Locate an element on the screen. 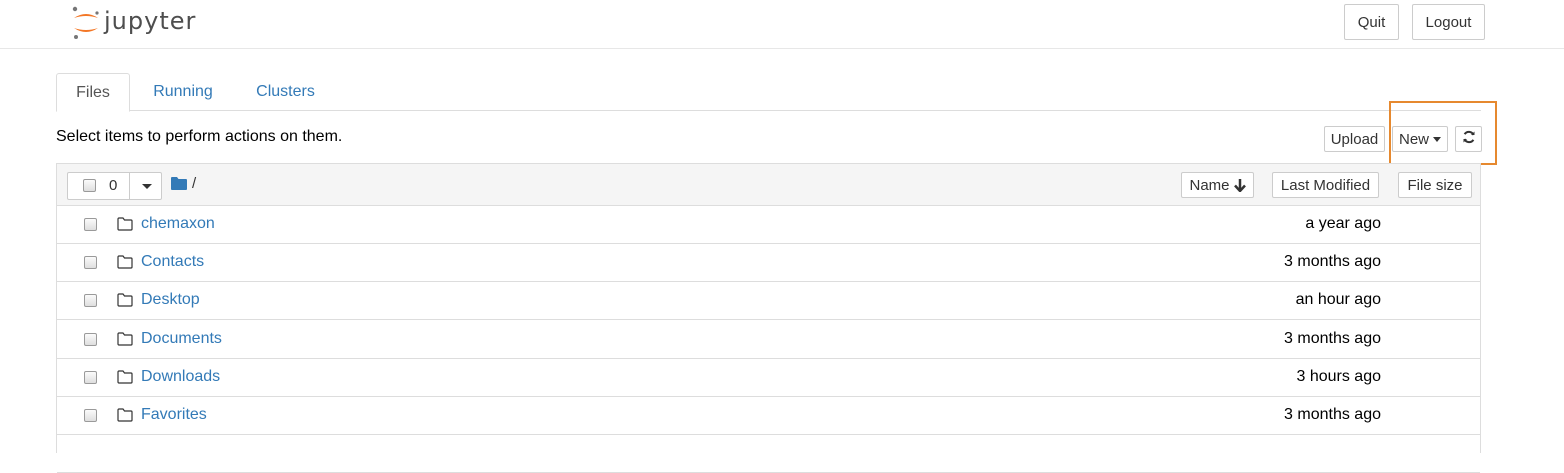  item-modified-time: a year ago is located at coordinates (1343, 223).